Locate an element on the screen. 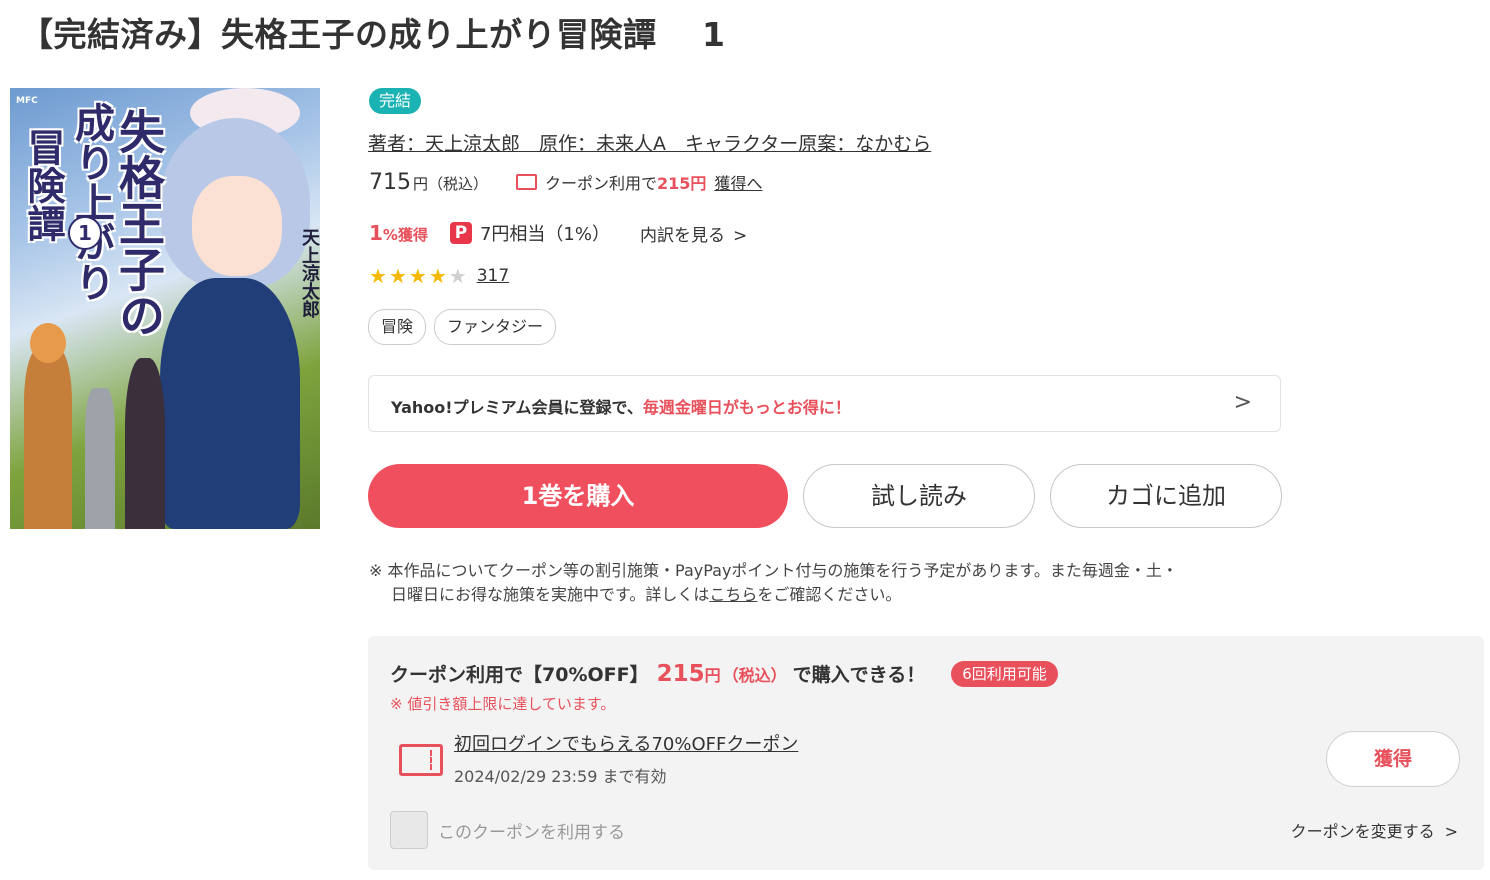 This screenshot has width=1490, height=880. author-credits-link: 著者：天上涼太郎 原作：未来人A キャラクター原案：なかむら is located at coordinates (649, 142).